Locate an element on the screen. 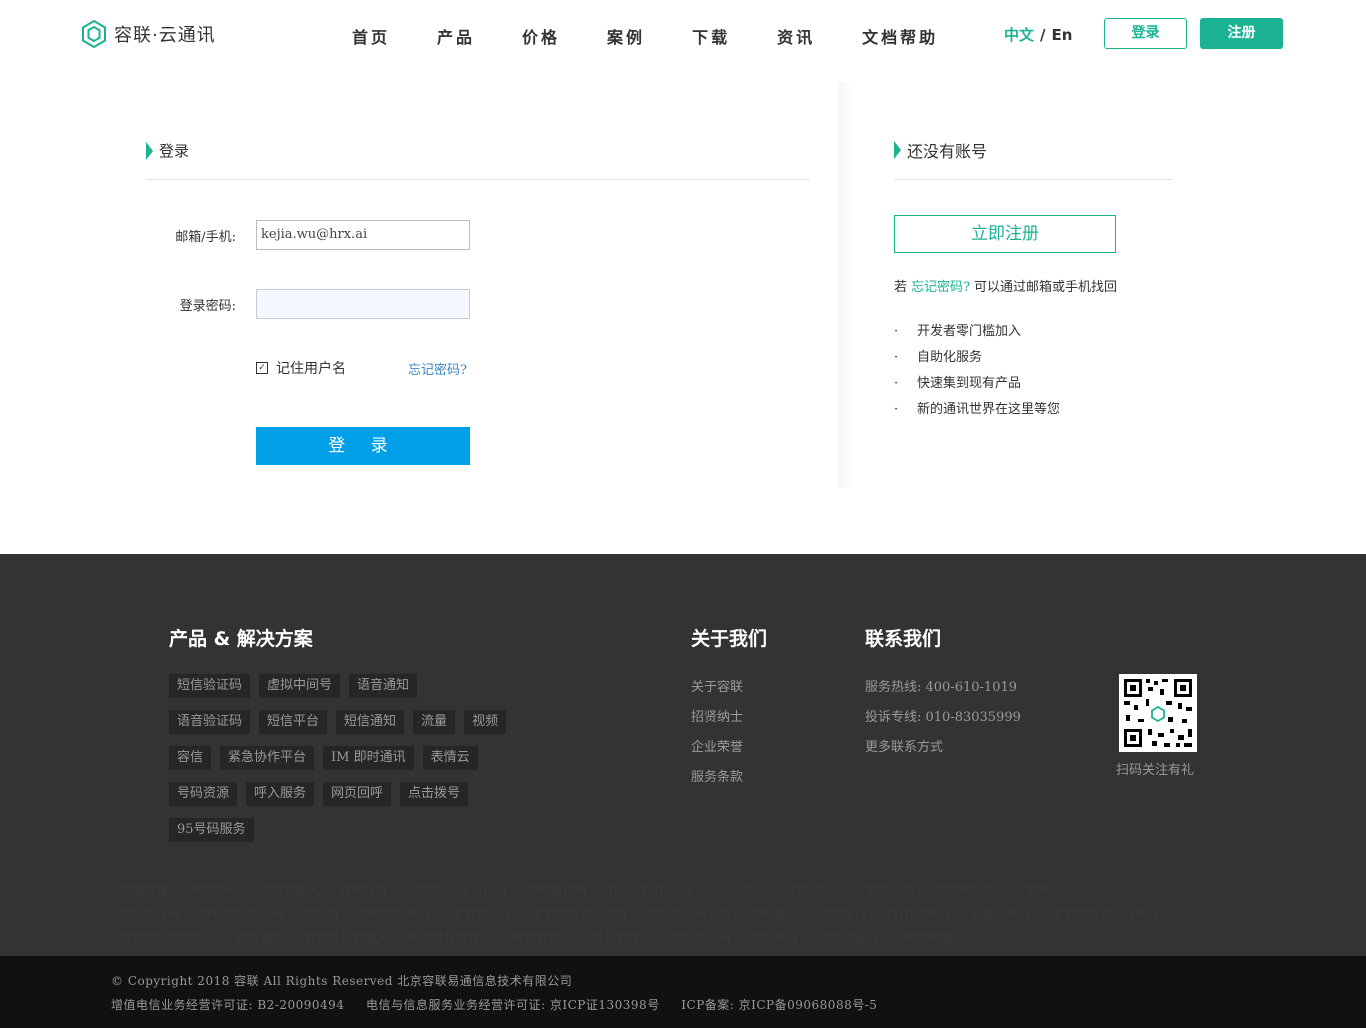 The height and width of the screenshot is (1028, 1366). product-tag: 语音验证码 is located at coordinates (210, 722).